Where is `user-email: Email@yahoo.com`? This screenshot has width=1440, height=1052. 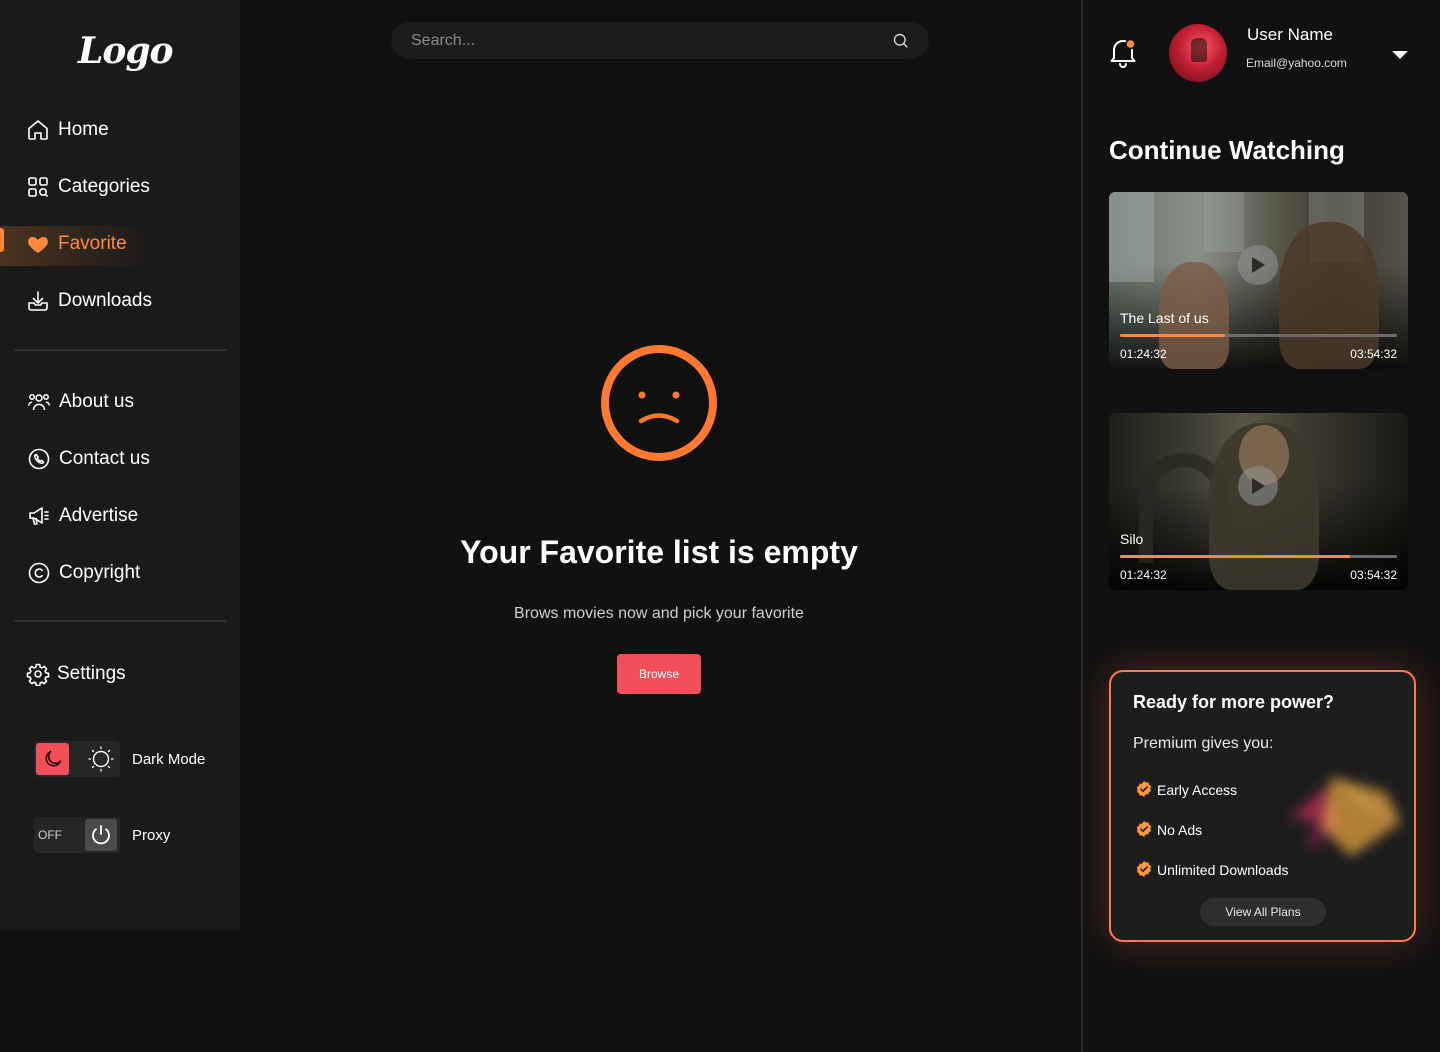
user-email: Email@yahoo.com is located at coordinates (1296, 63).